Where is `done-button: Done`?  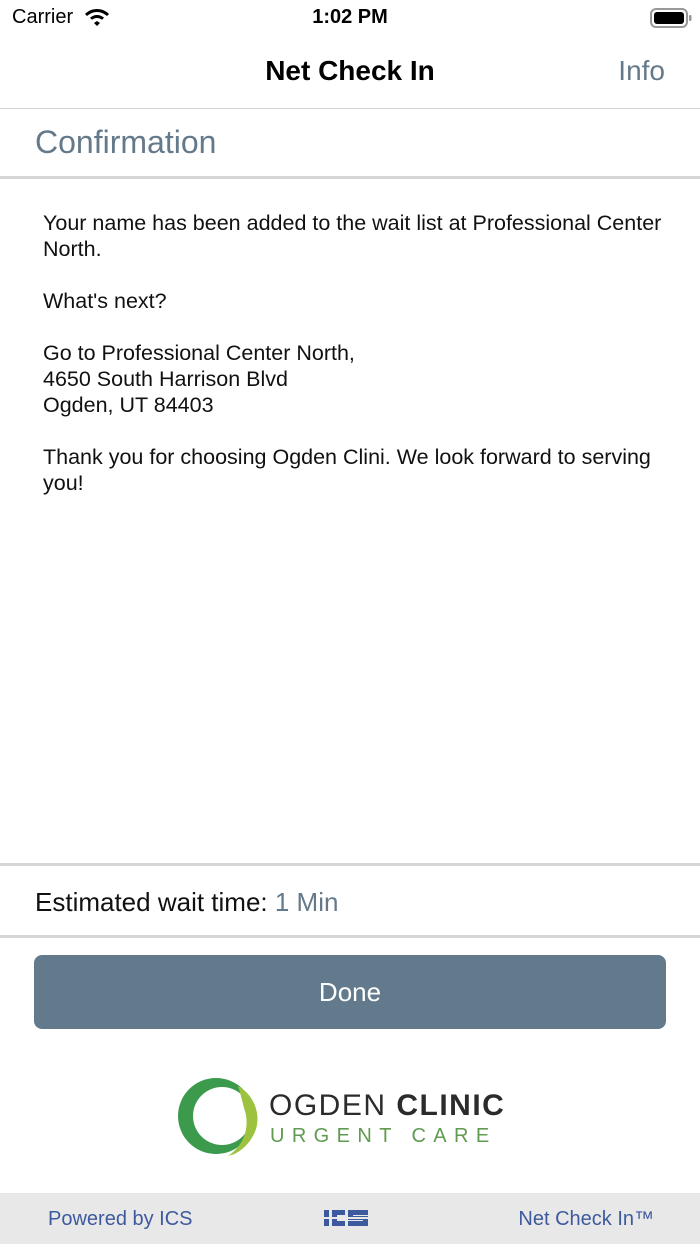 done-button: Done is located at coordinates (350, 992).